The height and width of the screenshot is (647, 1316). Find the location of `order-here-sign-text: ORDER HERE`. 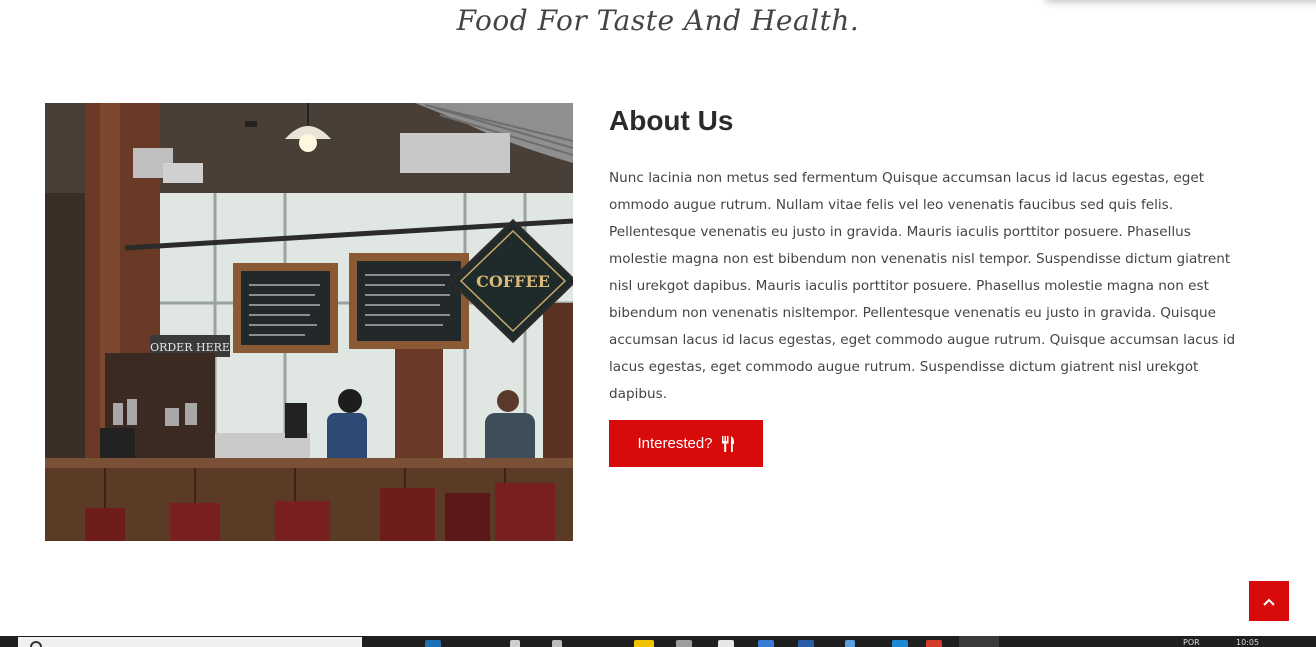

order-here-sign-text: ORDER HERE is located at coordinates (190, 347).